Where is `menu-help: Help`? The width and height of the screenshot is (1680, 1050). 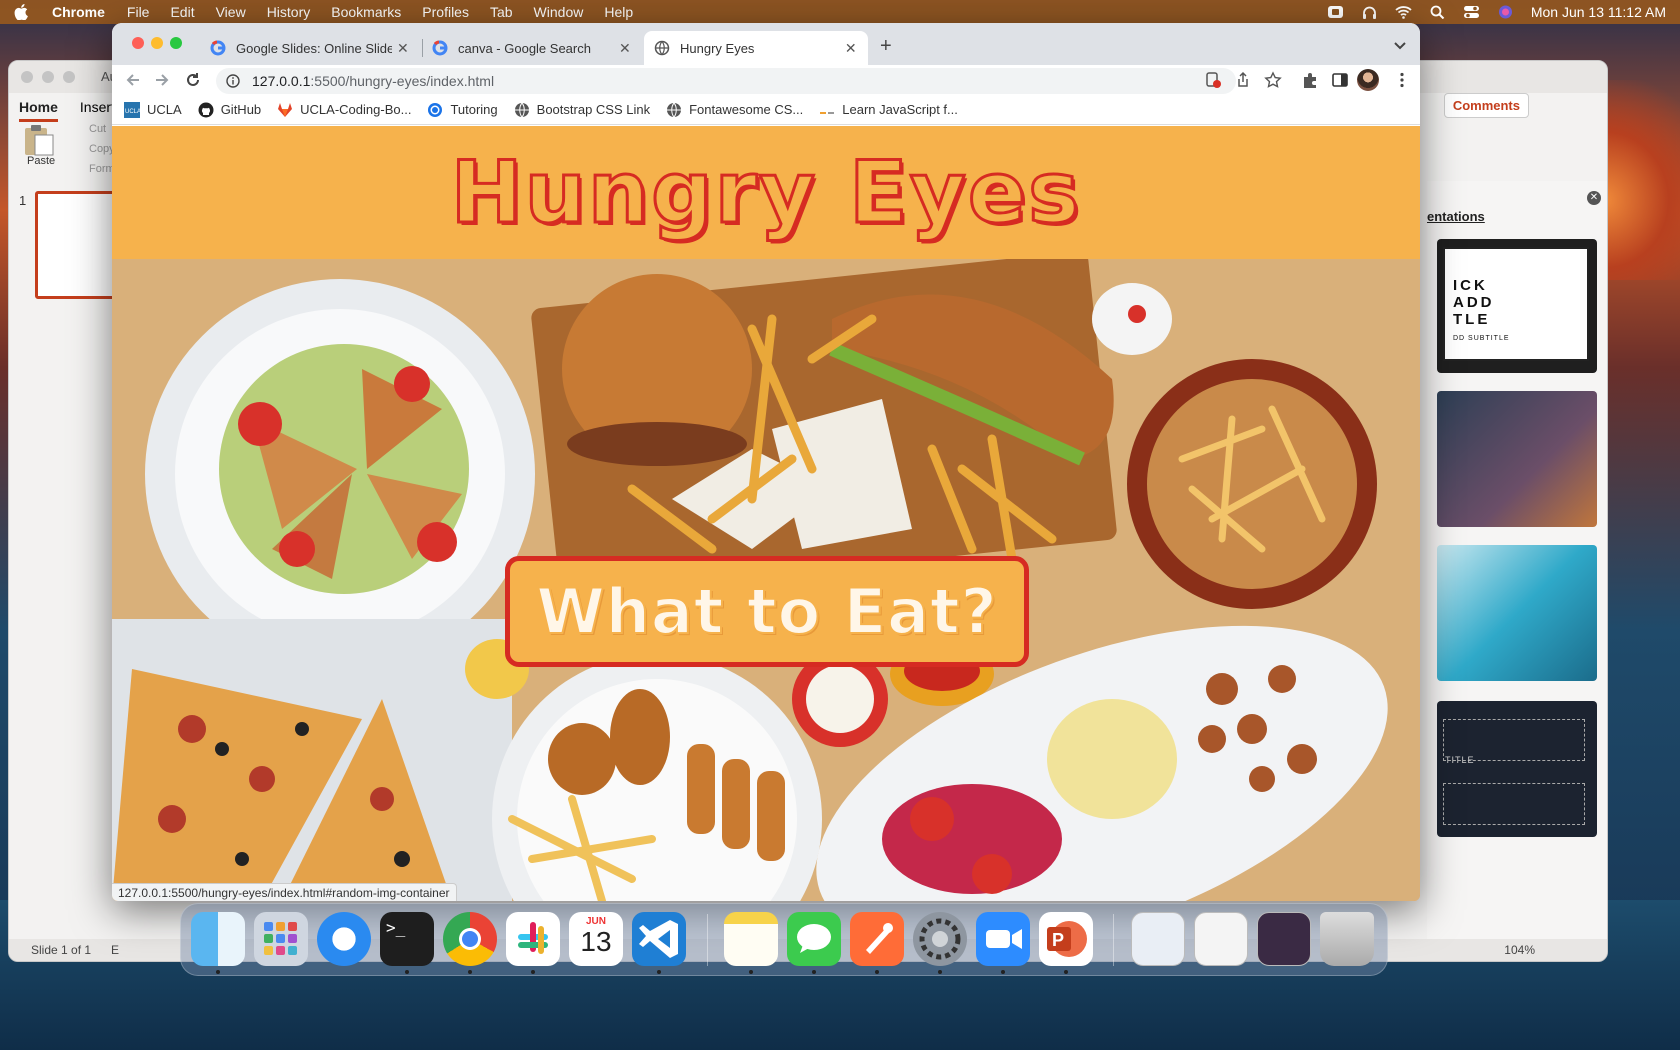
menu-help: Help is located at coordinates (618, 12).